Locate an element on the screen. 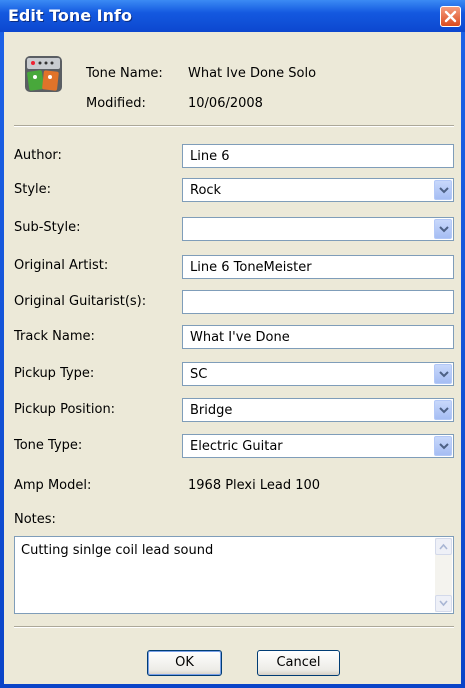 The width and height of the screenshot is (465, 688). original-guitarists-input is located at coordinates (318, 302).